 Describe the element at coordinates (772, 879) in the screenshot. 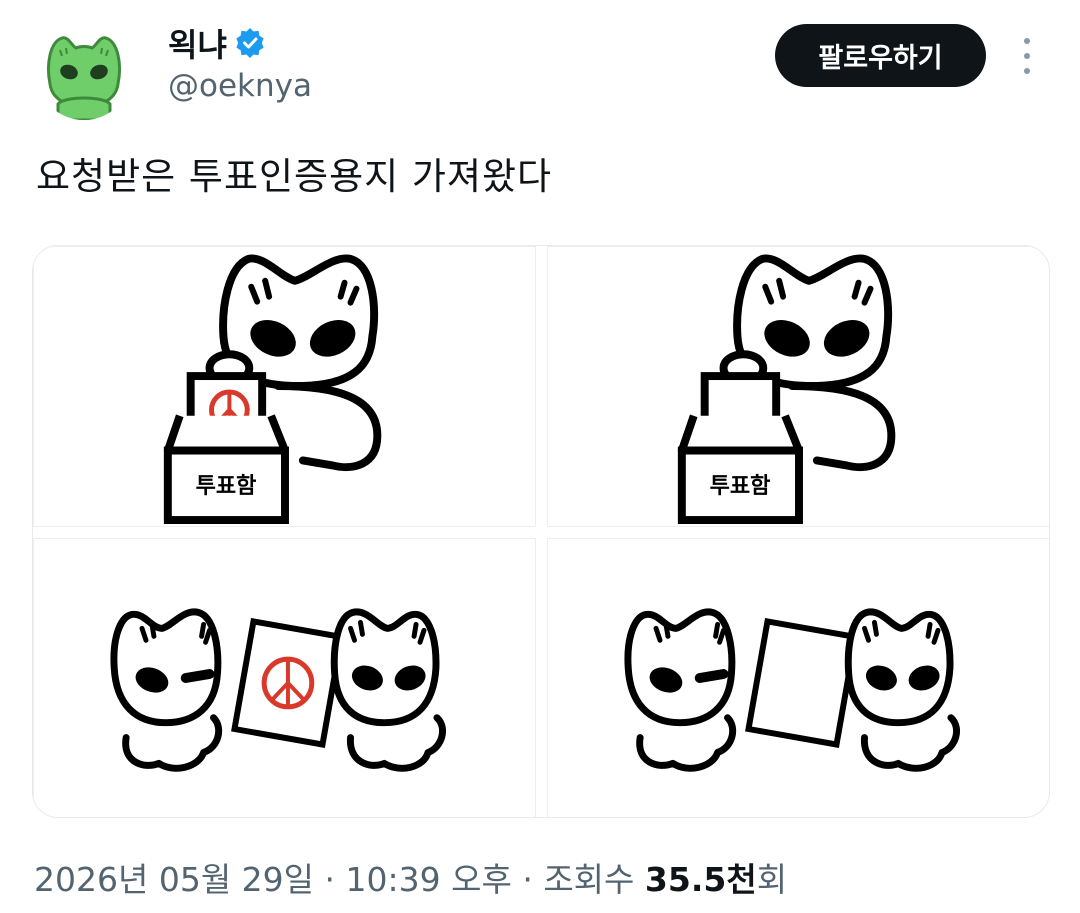

I see `views-suffix: 회` at that location.